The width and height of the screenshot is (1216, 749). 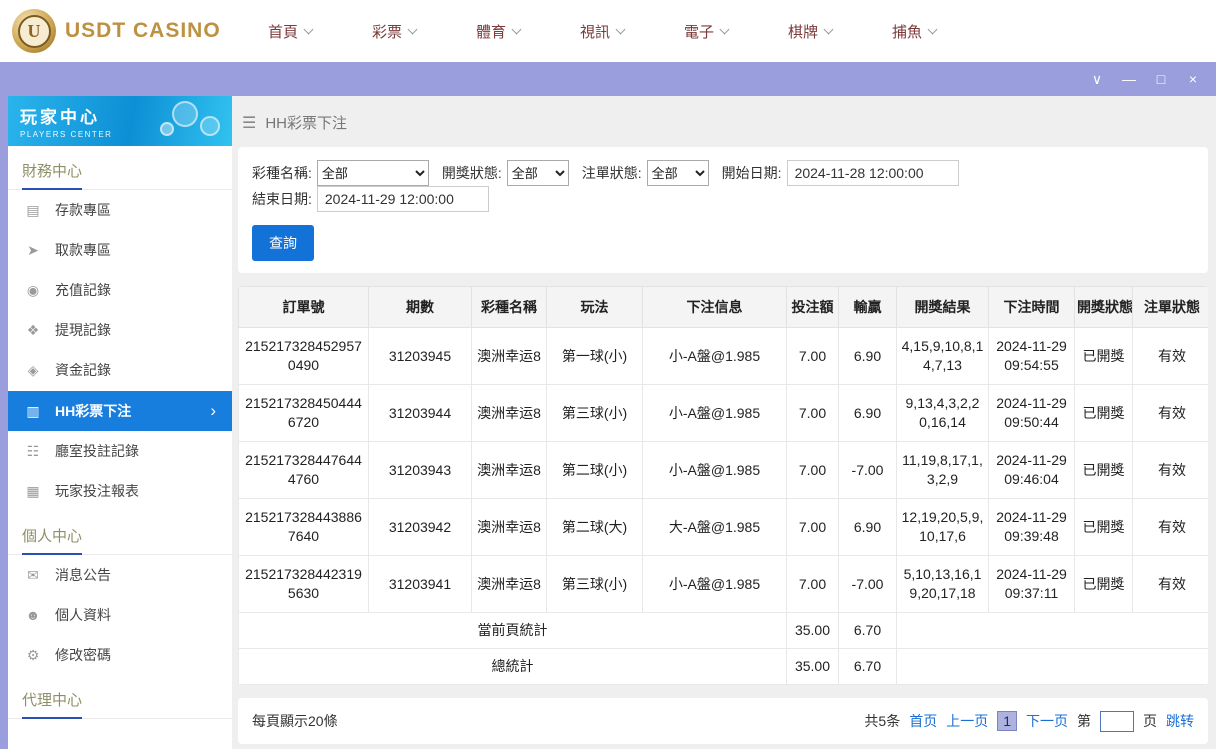 I want to click on nav-item-5: 電子, so click(x=706, y=31).